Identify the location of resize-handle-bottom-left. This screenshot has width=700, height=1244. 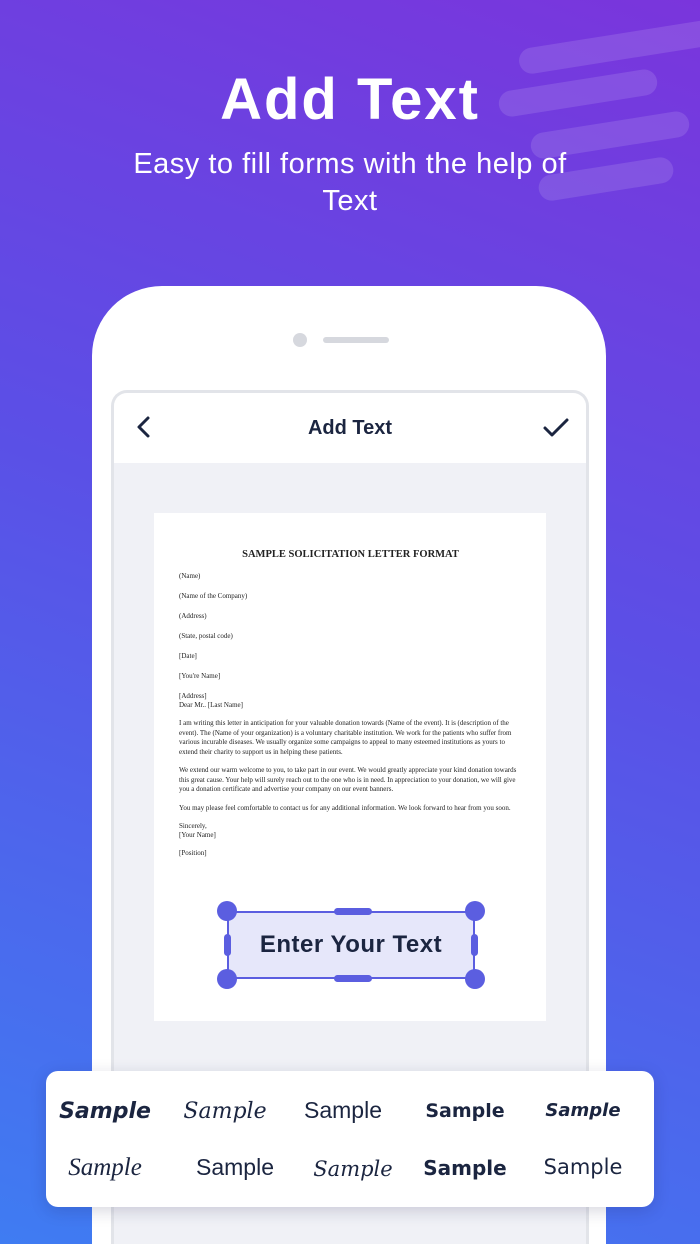
(227, 979).